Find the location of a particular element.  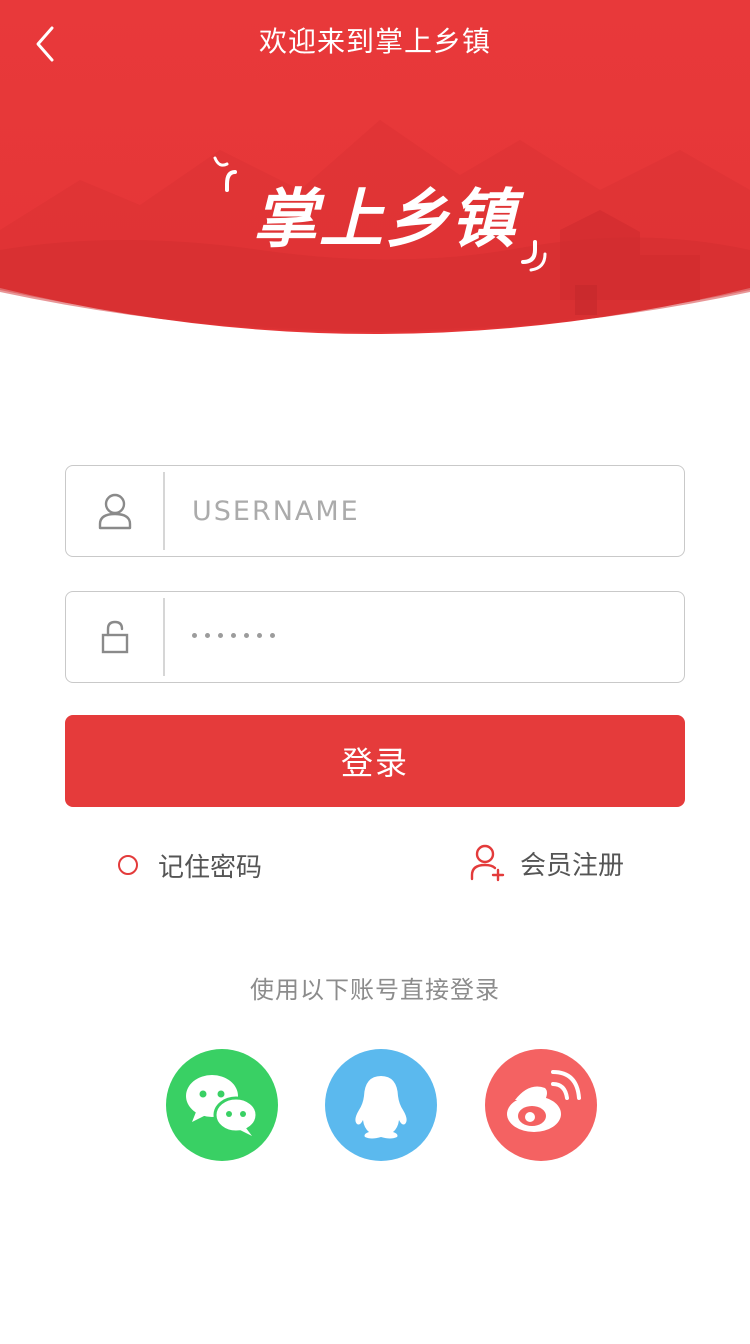

app-logo: 掌上乡镇 is located at coordinates (380, 215).